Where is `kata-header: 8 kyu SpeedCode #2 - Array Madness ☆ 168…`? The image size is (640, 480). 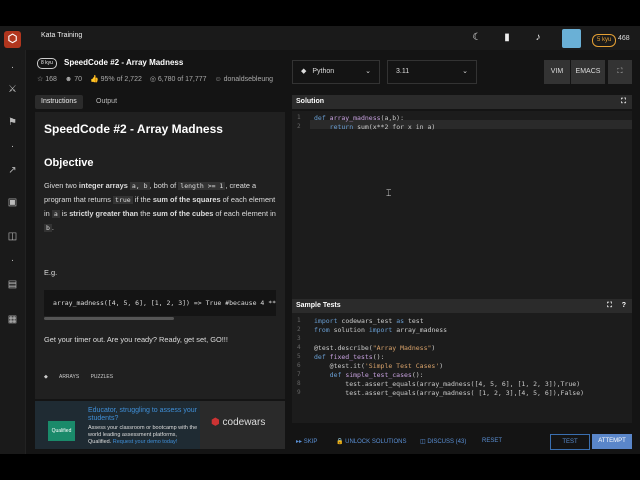 kata-header: 8 kyu SpeedCode #2 - Array Madness ☆ 168… is located at coordinates (155, 74).